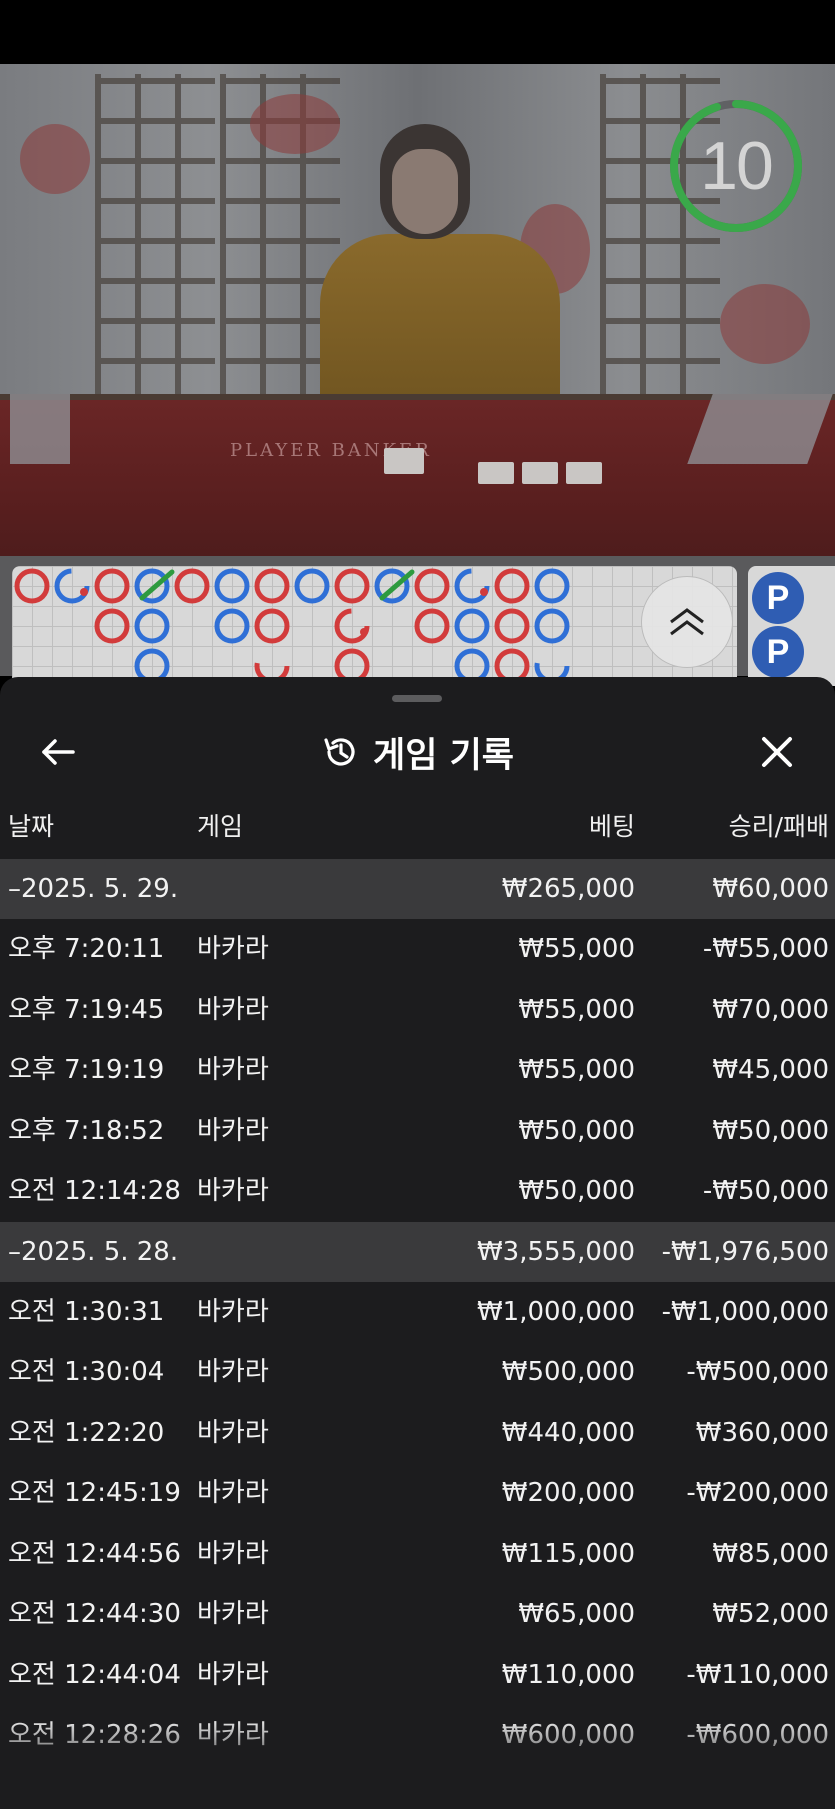 The height and width of the screenshot is (1809, 835). What do you see at coordinates (58, 752) in the screenshot?
I see `back-button` at bounding box center [58, 752].